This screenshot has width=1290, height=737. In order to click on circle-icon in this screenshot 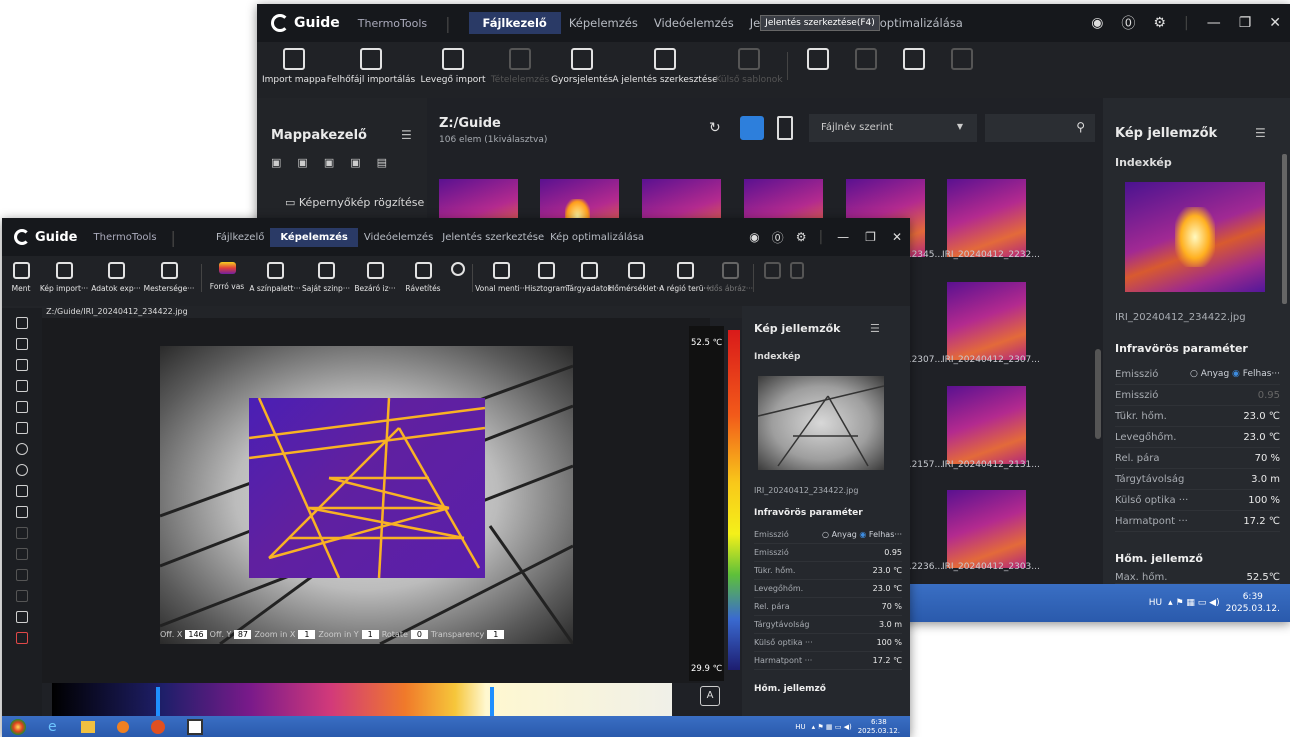, I will do `click(22, 449)`.